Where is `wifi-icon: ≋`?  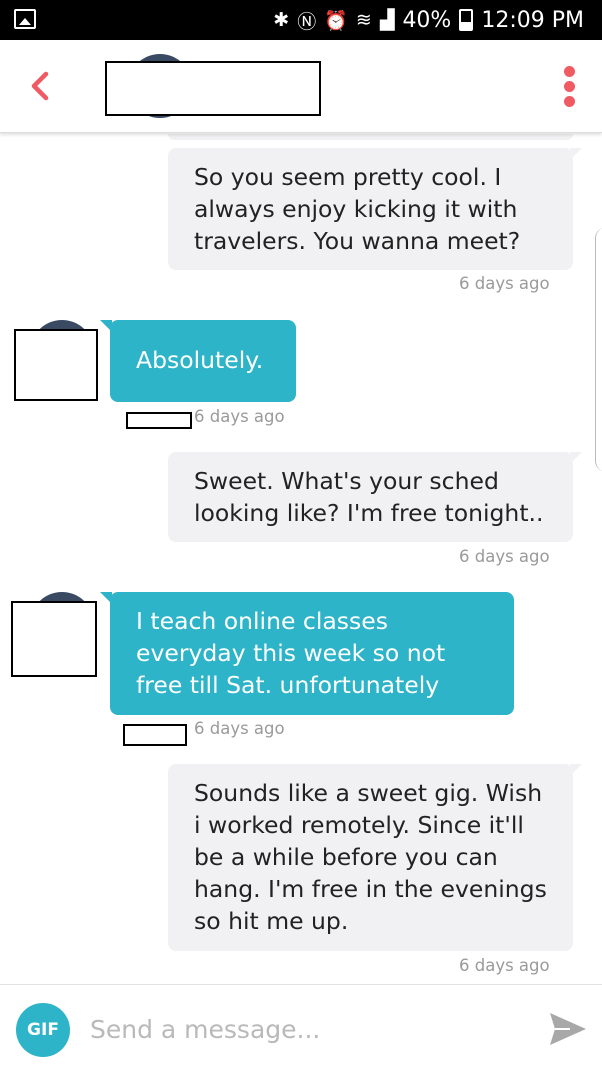
wifi-icon: ≋ is located at coordinates (363, 20).